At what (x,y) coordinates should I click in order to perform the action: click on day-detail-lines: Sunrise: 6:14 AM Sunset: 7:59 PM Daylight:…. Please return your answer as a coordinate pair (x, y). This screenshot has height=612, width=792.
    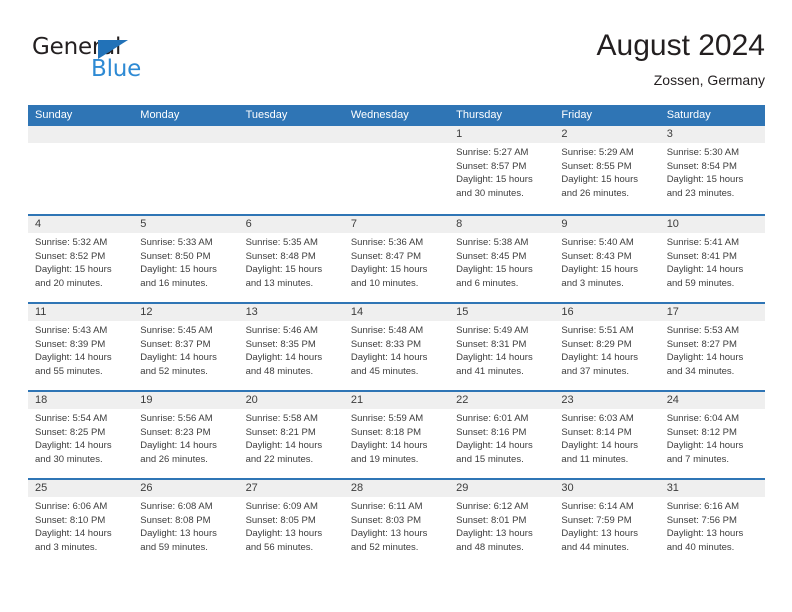
    Looking at the image, I should click on (606, 525).